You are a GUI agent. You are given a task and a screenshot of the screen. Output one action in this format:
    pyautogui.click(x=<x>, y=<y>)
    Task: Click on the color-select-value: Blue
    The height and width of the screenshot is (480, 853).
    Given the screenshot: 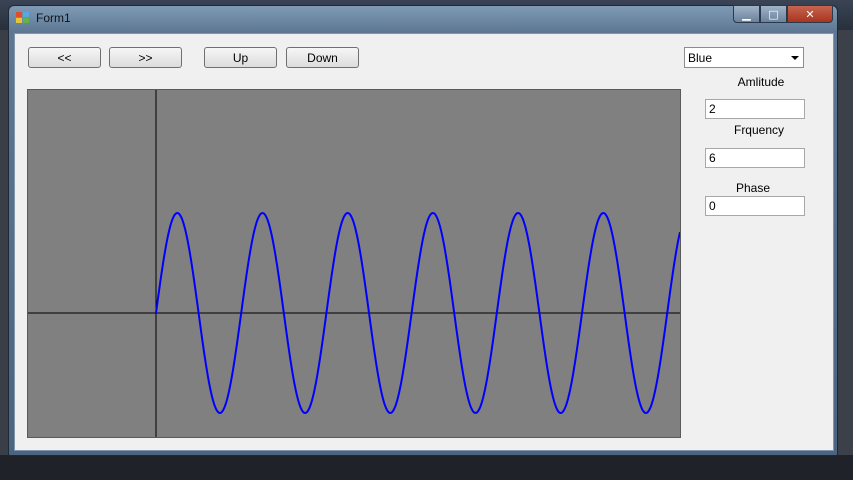 What is the action you would take?
    pyautogui.click(x=700, y=58)
    